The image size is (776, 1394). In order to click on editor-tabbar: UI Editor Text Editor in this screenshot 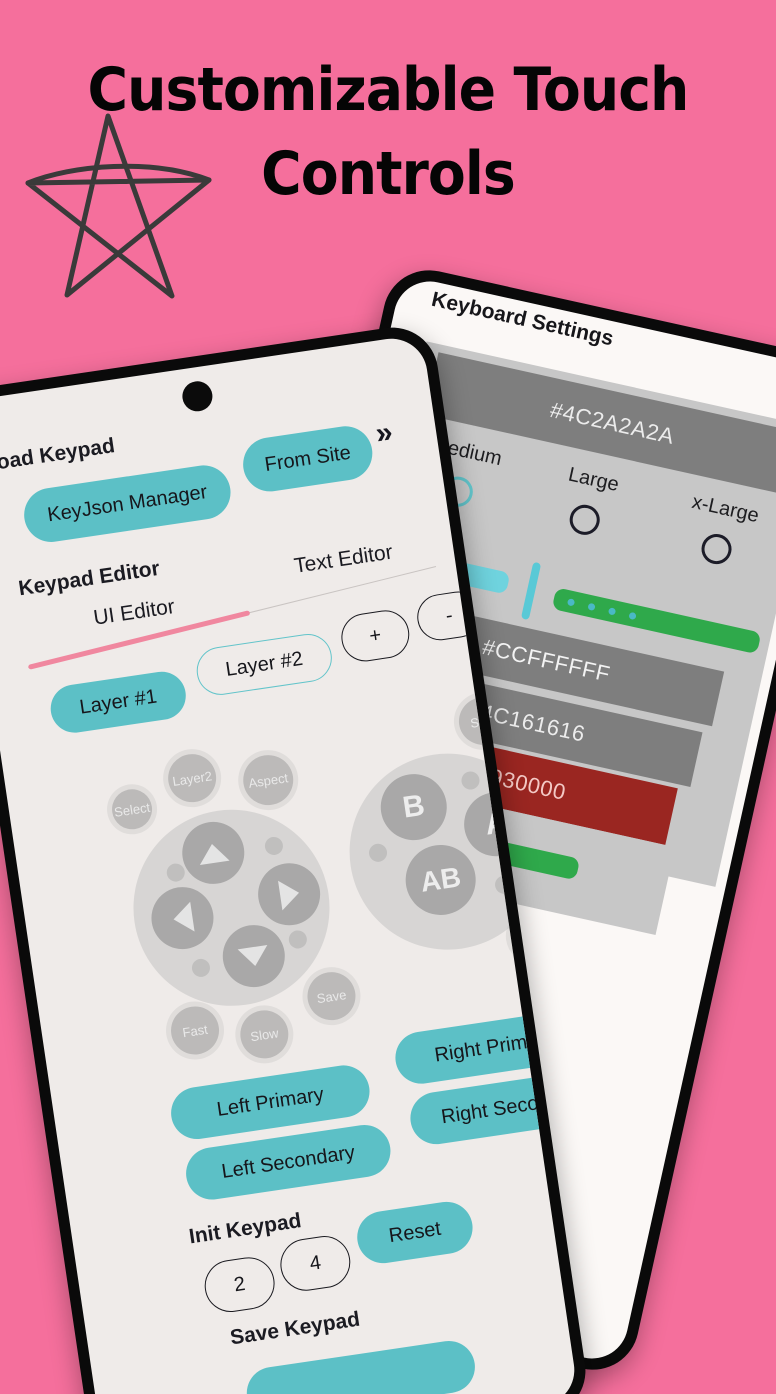, I will do `click(222, 502)`.